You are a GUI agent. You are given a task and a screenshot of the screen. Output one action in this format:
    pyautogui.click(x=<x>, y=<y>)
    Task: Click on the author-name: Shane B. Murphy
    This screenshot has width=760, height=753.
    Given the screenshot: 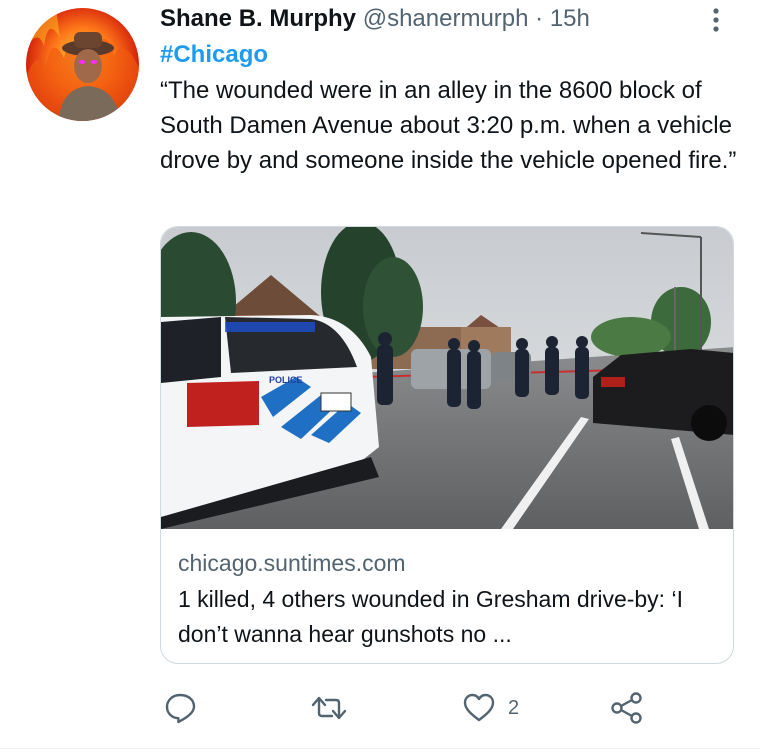 What is the action you would take?
    pyautogui.click(x=258, y=18)
    